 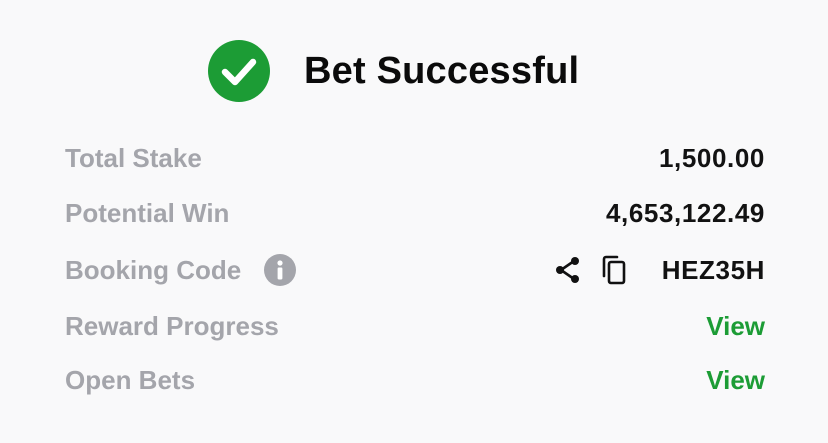 What do you see at coordinates (568, 270) in the screenshot?
I see `share-icon` at bounding box center [568, 270].